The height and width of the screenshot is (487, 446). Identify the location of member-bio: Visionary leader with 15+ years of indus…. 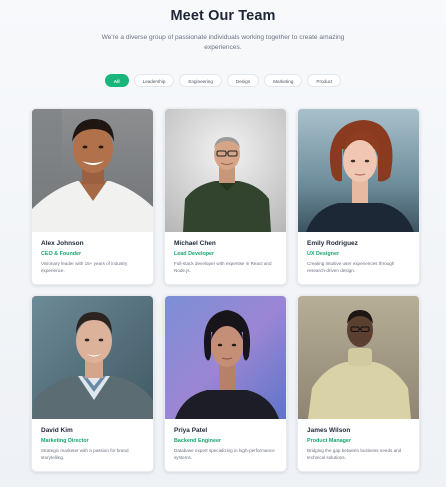
(84, 267).